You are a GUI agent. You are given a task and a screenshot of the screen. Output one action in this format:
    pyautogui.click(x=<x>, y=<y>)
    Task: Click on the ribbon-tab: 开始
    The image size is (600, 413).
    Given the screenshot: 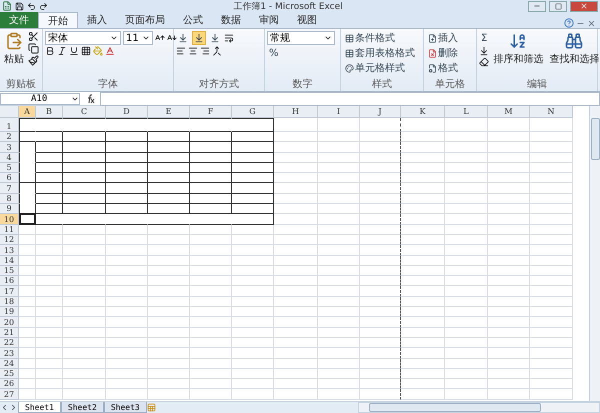 What is the action you would take?
    pyautogui.click(x=58, y=20)
    